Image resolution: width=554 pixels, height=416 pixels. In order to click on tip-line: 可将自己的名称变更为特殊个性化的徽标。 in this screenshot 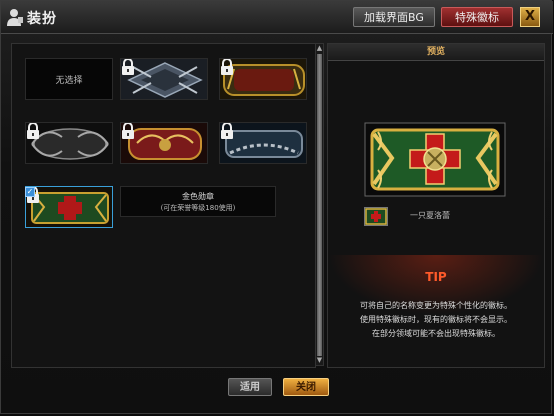, I will do `click(436, 305)`.